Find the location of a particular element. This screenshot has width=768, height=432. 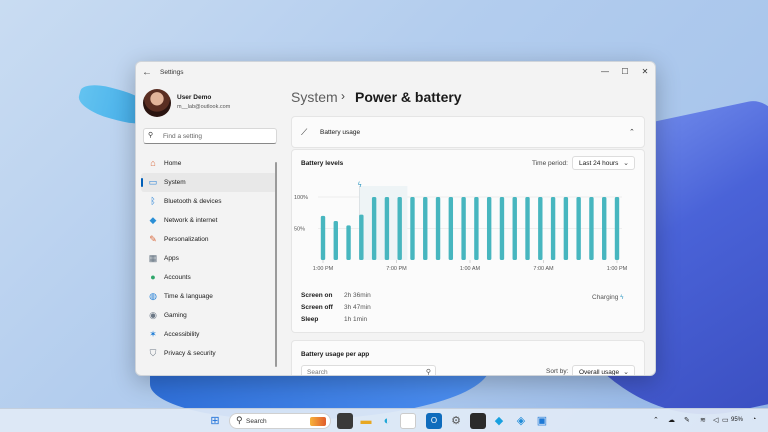

sidebar-item-network-internet: ◆ Network & internet is located at coordinates (209, 220).